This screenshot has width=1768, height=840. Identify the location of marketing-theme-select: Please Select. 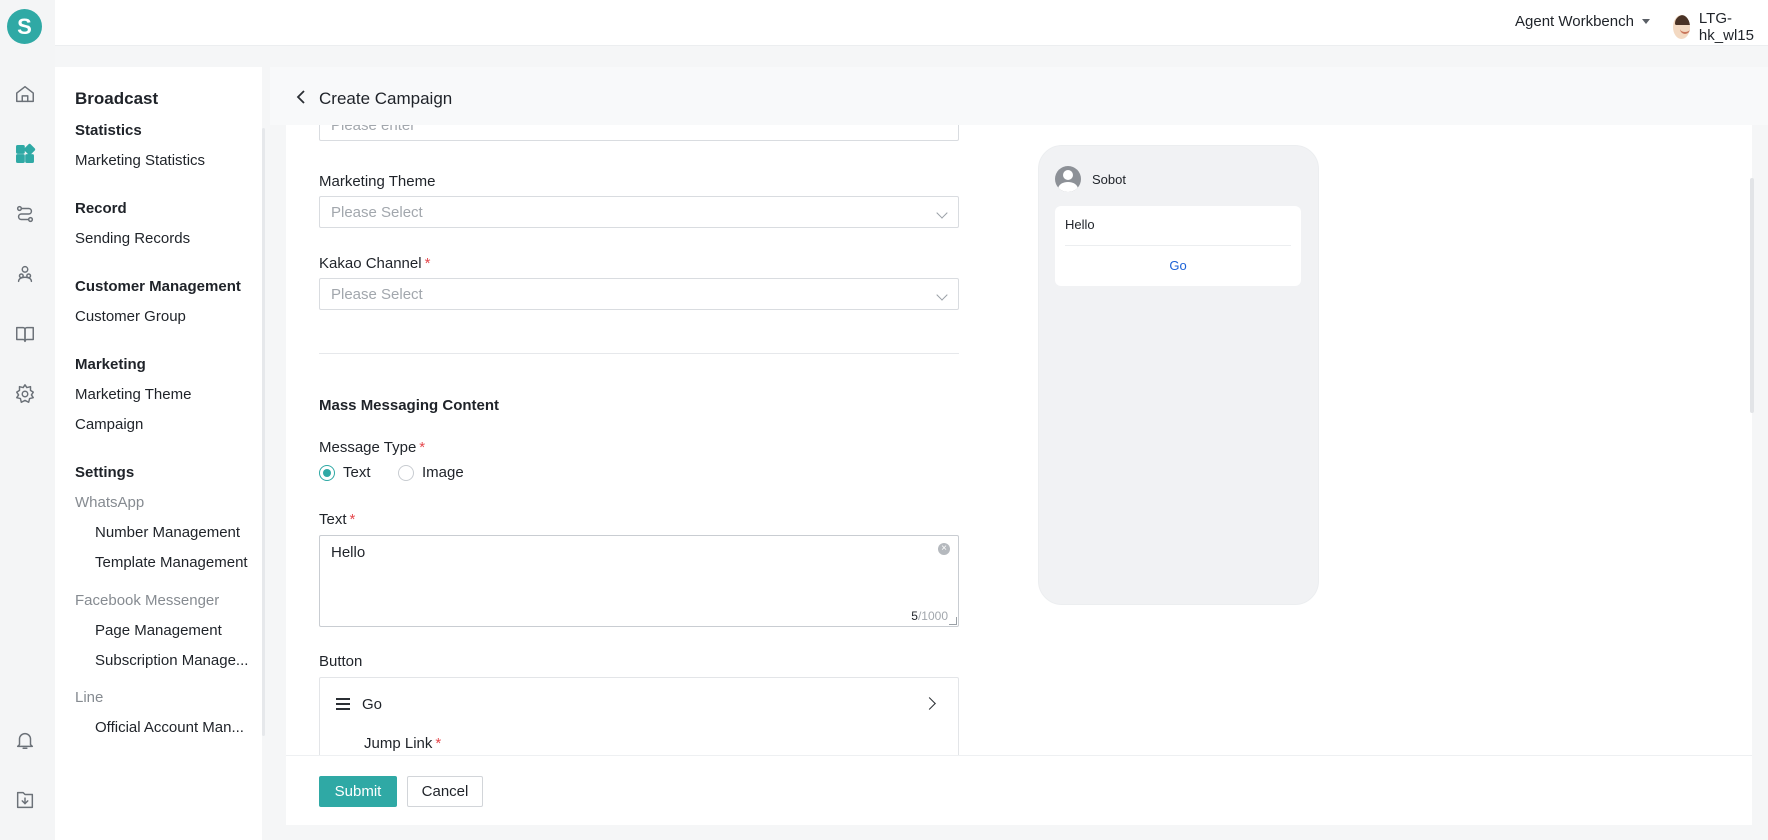
(639, 212).